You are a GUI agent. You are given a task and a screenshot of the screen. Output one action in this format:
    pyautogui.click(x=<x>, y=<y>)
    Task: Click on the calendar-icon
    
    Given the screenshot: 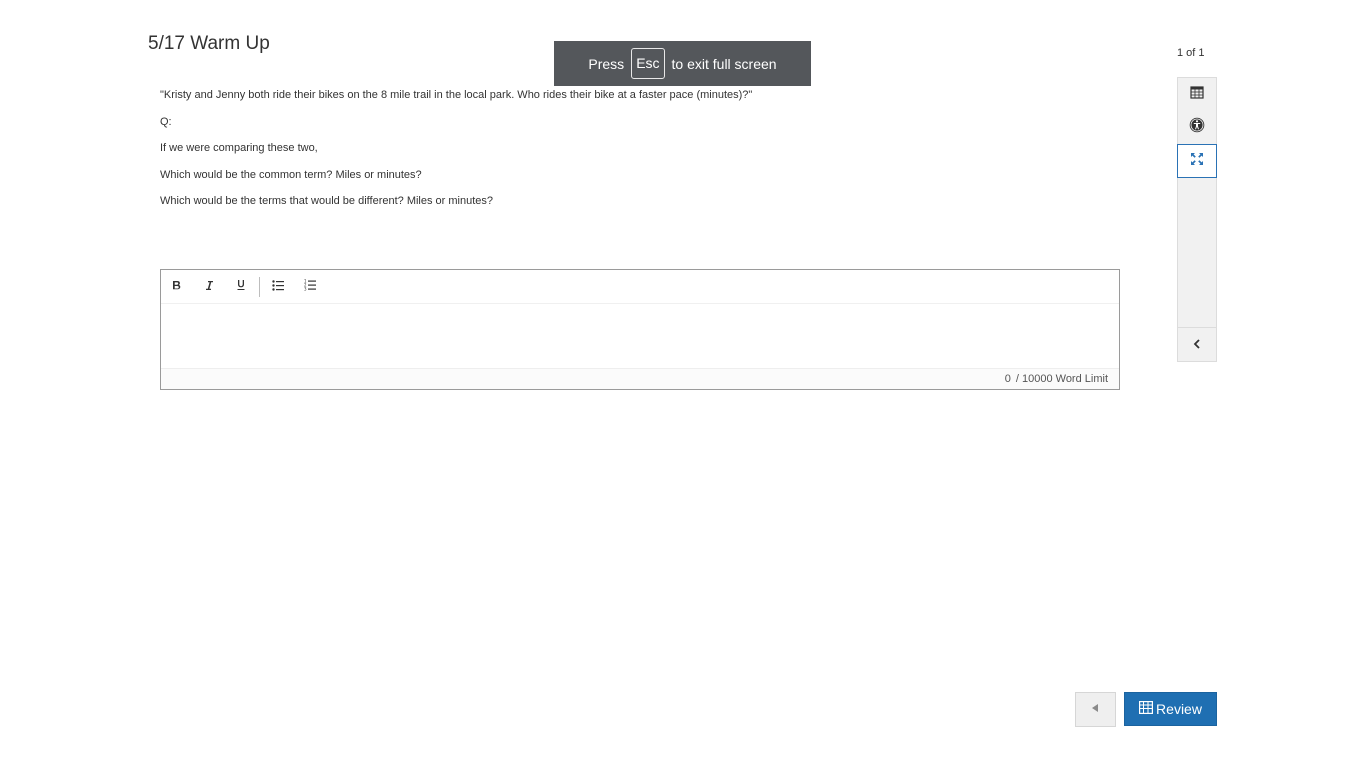 What is the action you would take?
    pyautogui.click(x=1197, y=94)
    